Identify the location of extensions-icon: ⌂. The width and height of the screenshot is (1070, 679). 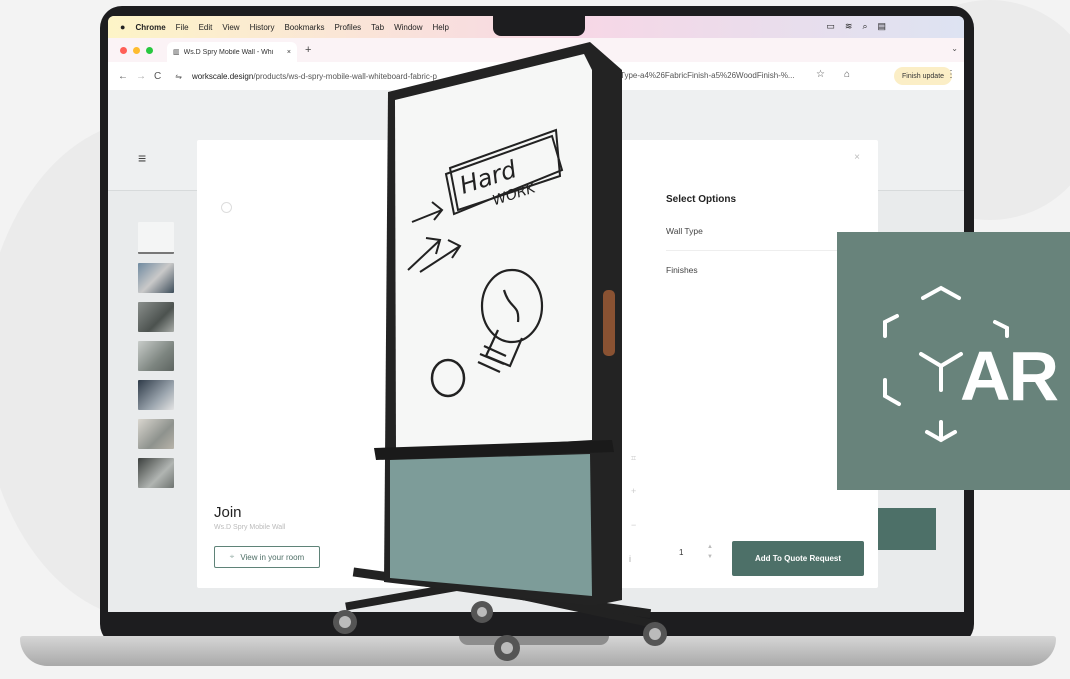
(847, 74).